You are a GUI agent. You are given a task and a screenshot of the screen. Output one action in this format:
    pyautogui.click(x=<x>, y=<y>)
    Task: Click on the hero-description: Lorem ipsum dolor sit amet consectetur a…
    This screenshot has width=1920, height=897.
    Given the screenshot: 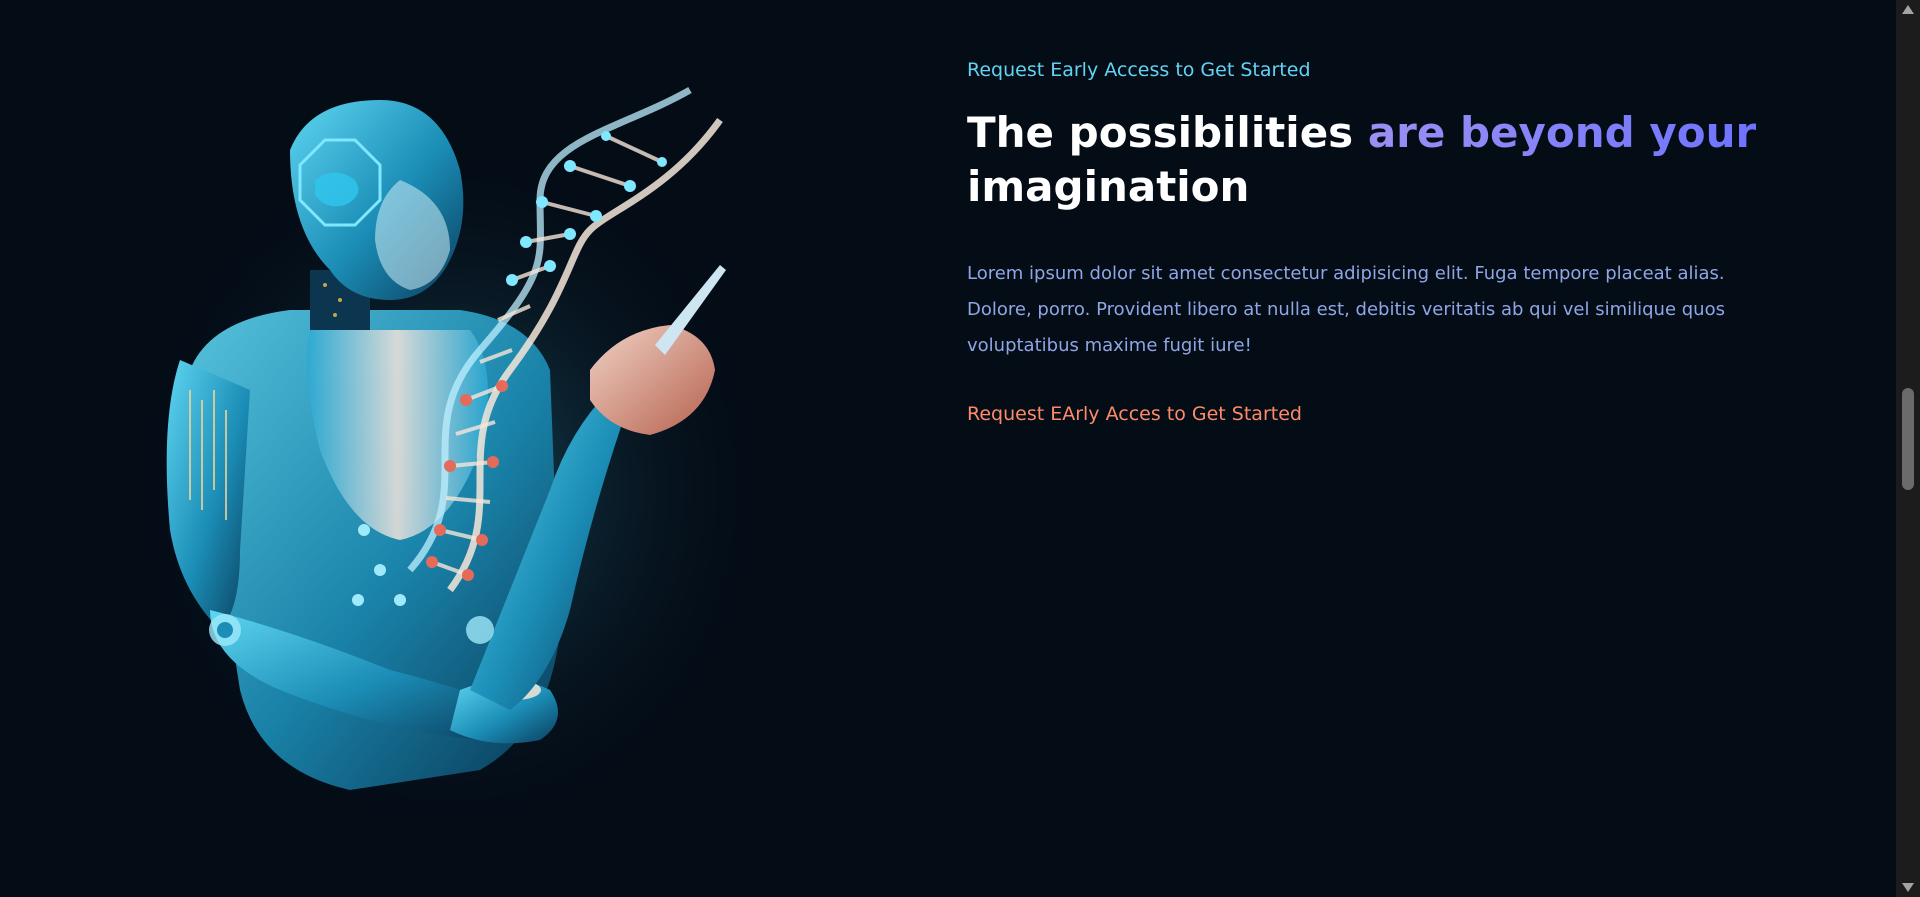 What is the action you would take?
    pyautogui.click(x=1346, y=309)
    